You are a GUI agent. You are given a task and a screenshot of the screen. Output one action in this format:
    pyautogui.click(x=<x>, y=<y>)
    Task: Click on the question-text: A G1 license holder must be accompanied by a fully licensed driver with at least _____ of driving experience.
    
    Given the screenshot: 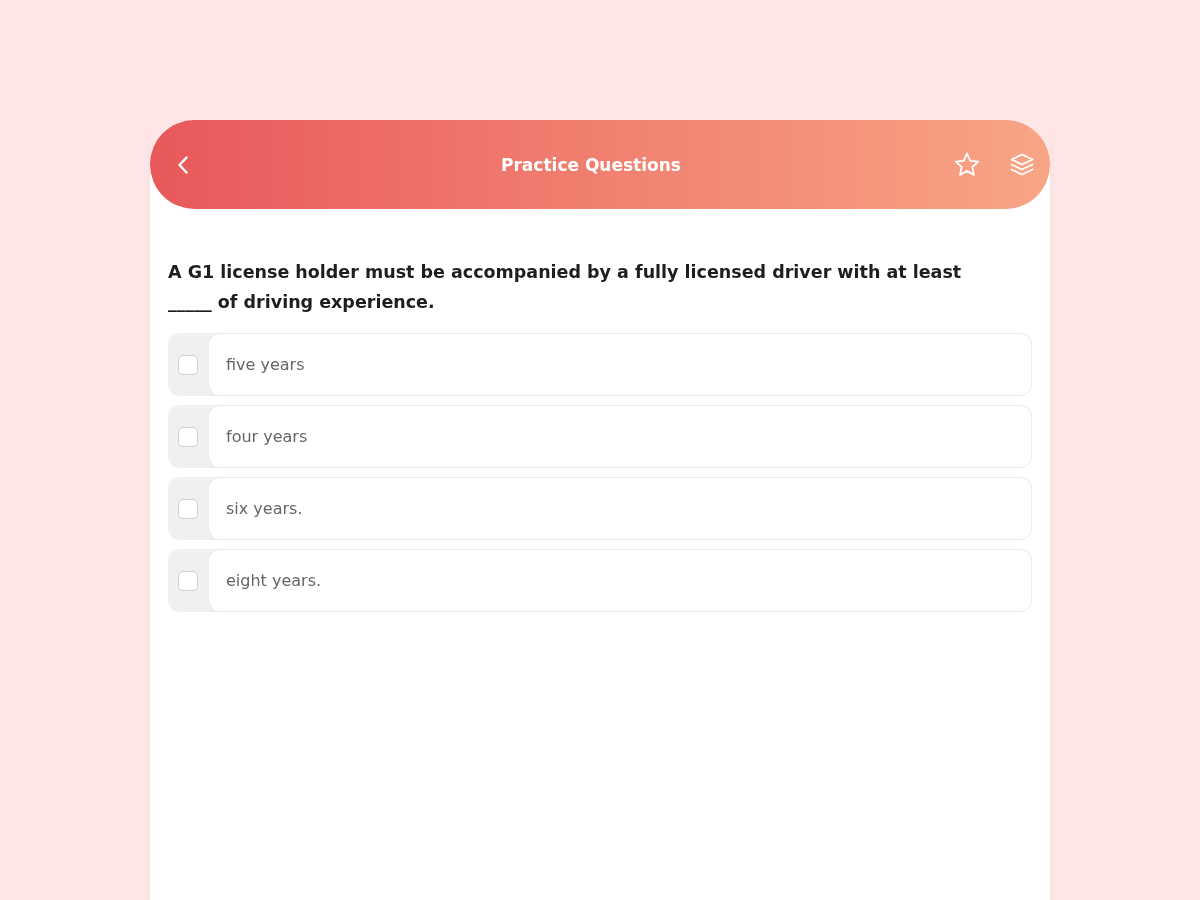 What is the action you would take?
    pyautogui.click(x=565, y=287)
    